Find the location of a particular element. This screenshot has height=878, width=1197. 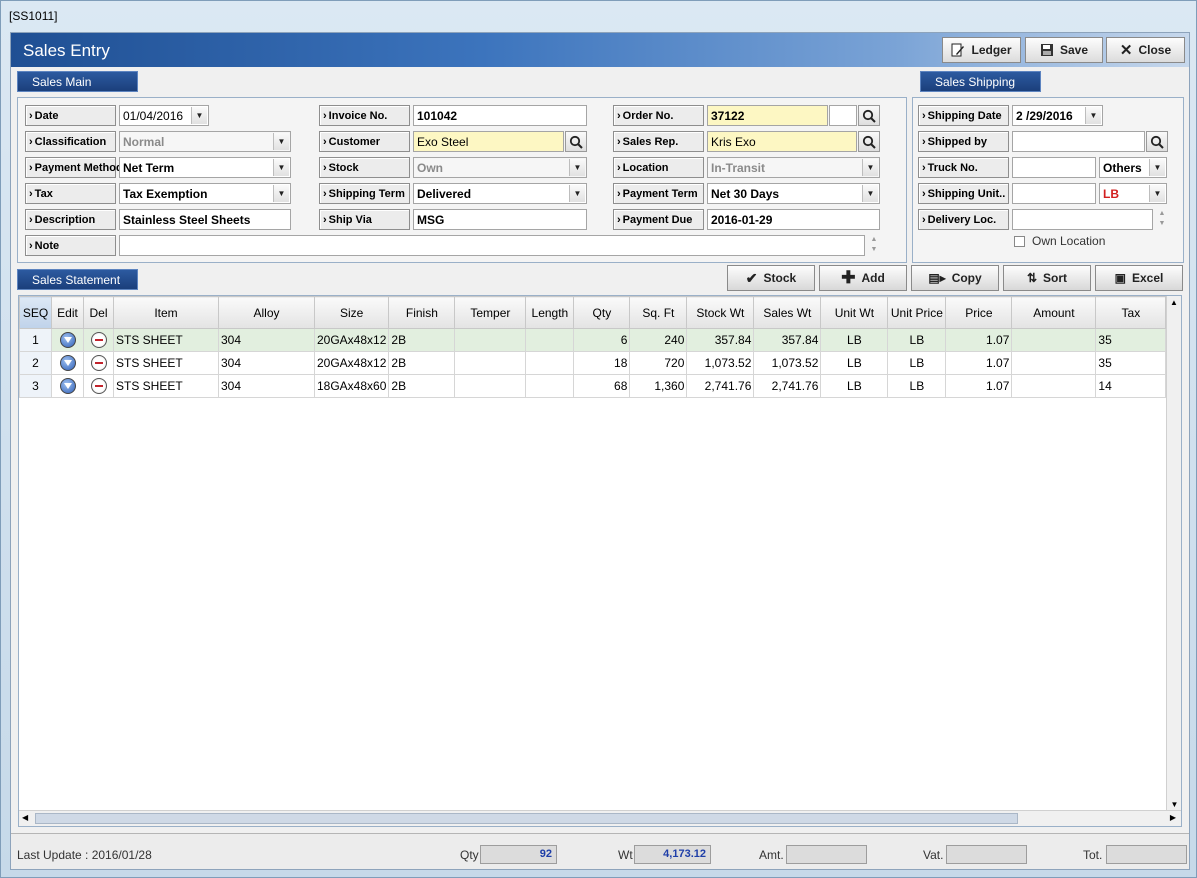

shipped-by-search-button is located at coordinates (1157, 141).